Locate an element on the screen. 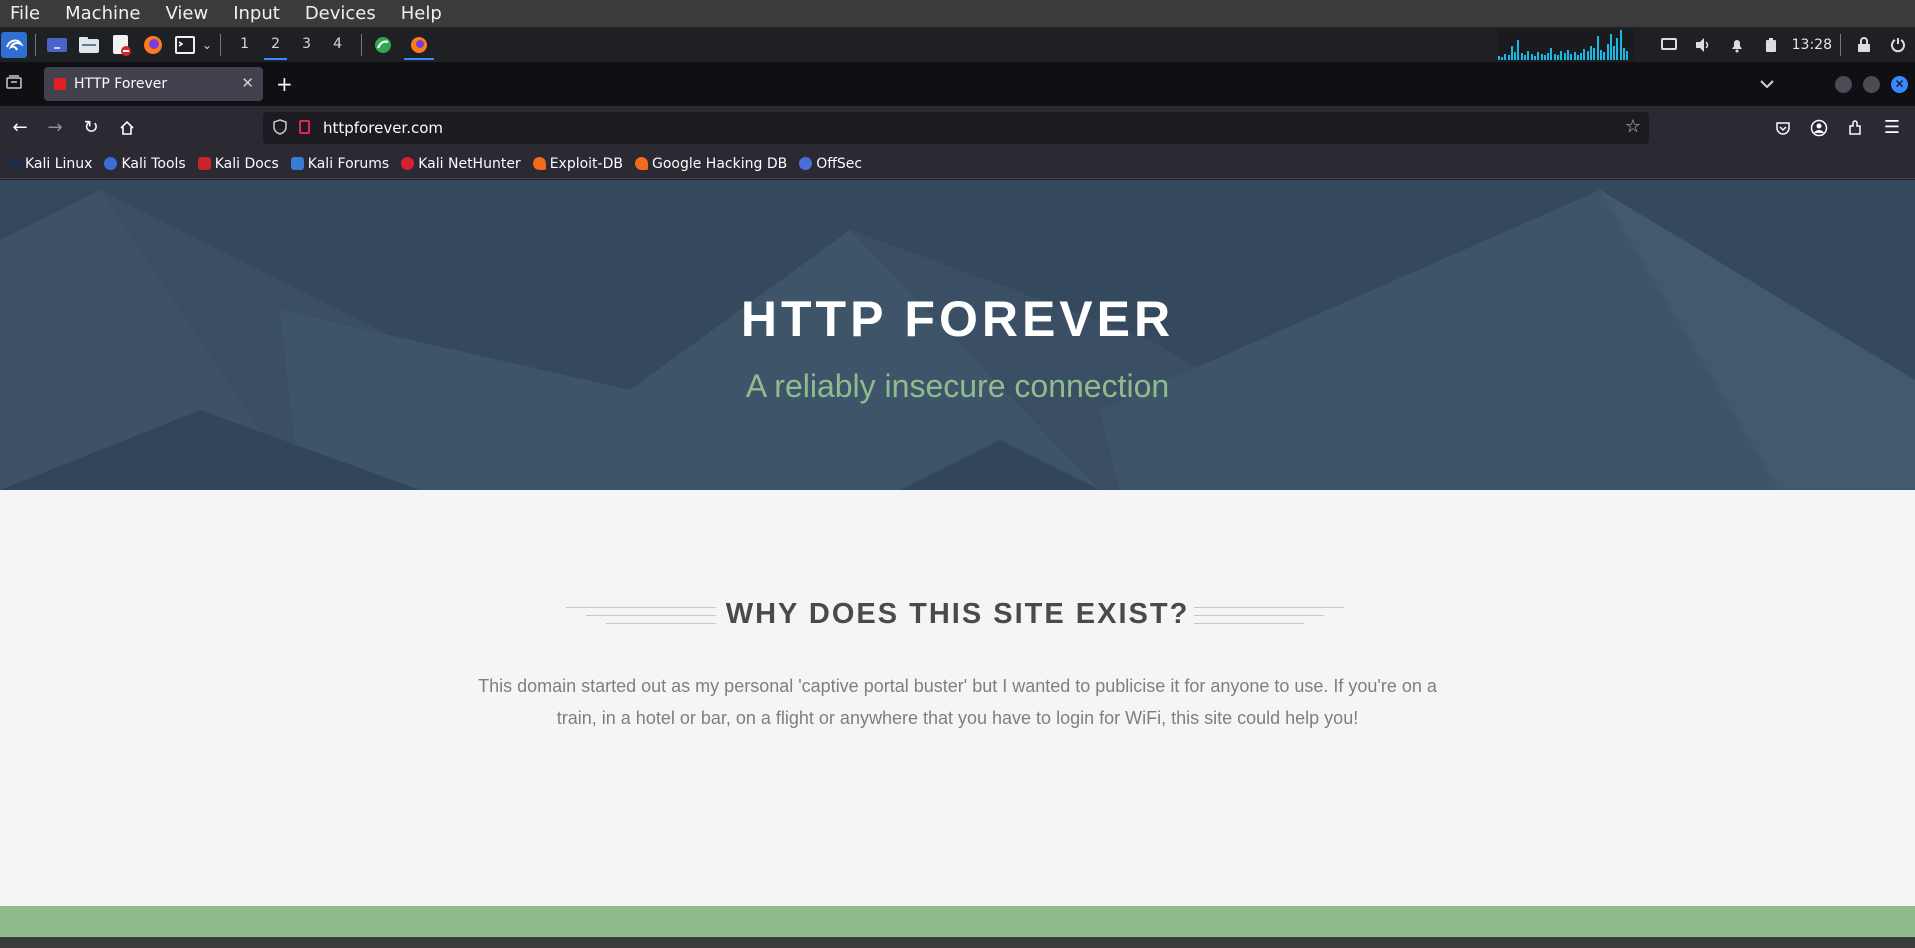 This screenshot has width=1915, height=948. close-tab-icon: ✕ is located at coordinates (247, 83).